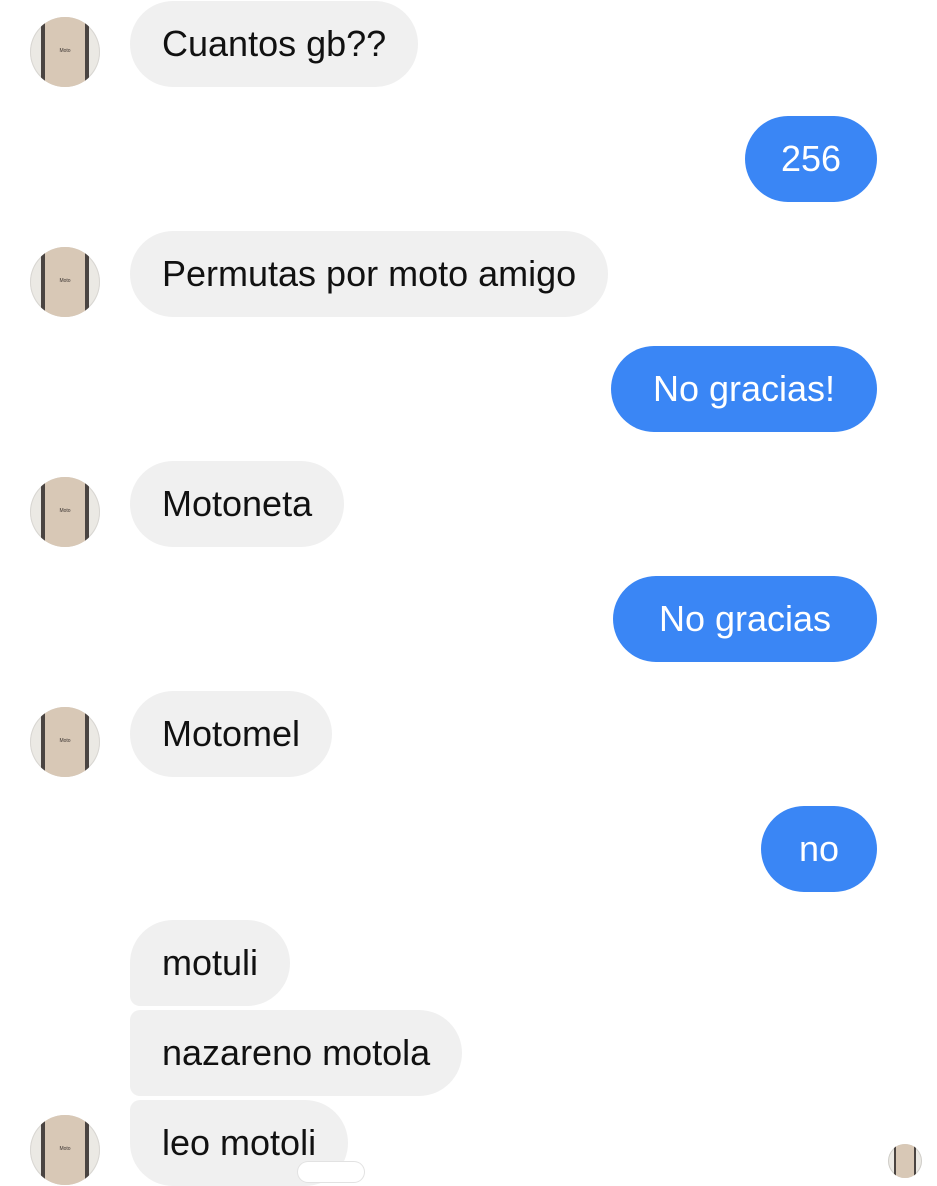  I want to click on message-text: Motomel, so click(231, 733).